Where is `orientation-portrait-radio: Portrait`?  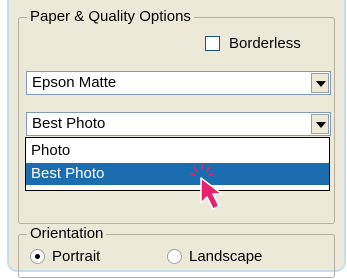 orientation-portrait-radio: Portrait is located at coordinates (90, 257).